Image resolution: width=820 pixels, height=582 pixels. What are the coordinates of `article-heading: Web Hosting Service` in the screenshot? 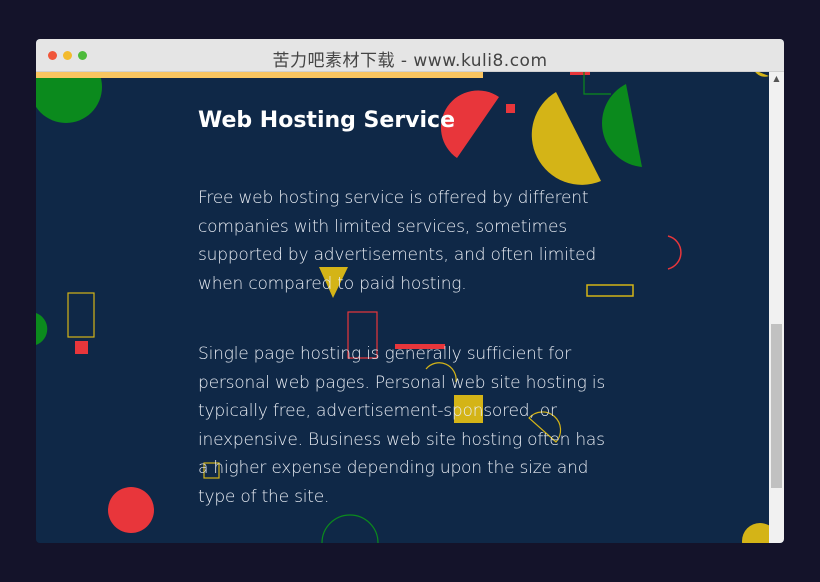 It's located at (327, 120).